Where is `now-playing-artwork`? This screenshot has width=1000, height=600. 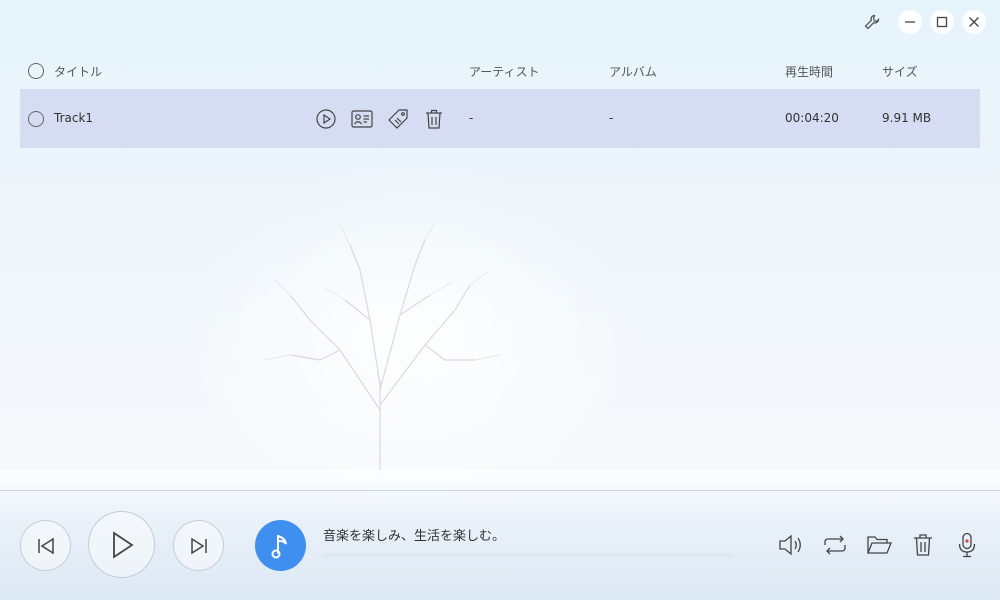 now-playing-artwork is located at coordinates (280, 545).